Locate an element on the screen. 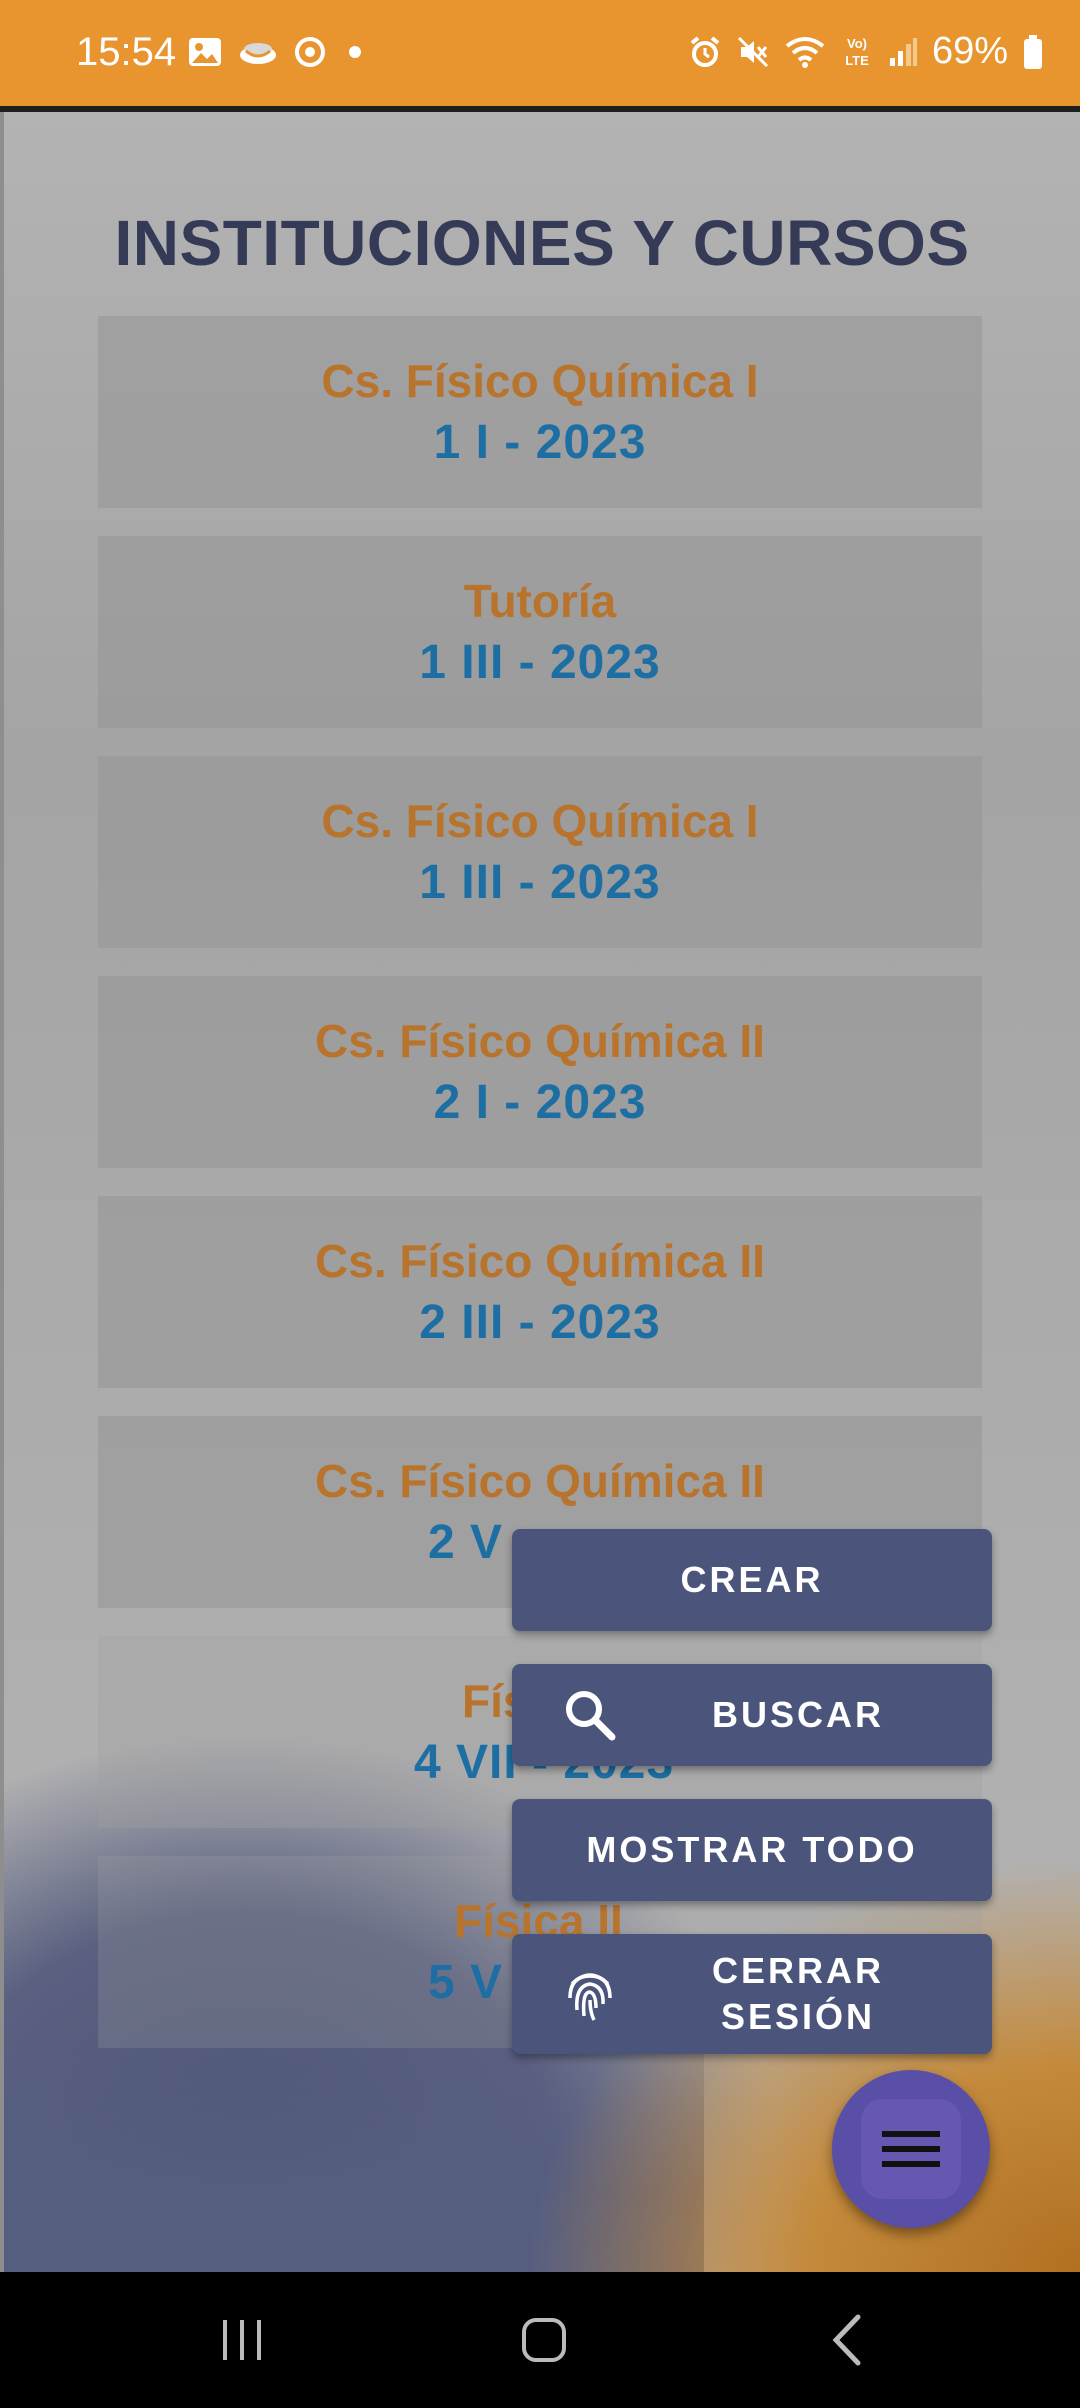  svg-text: Vo) is located at coordinates (857, 43).